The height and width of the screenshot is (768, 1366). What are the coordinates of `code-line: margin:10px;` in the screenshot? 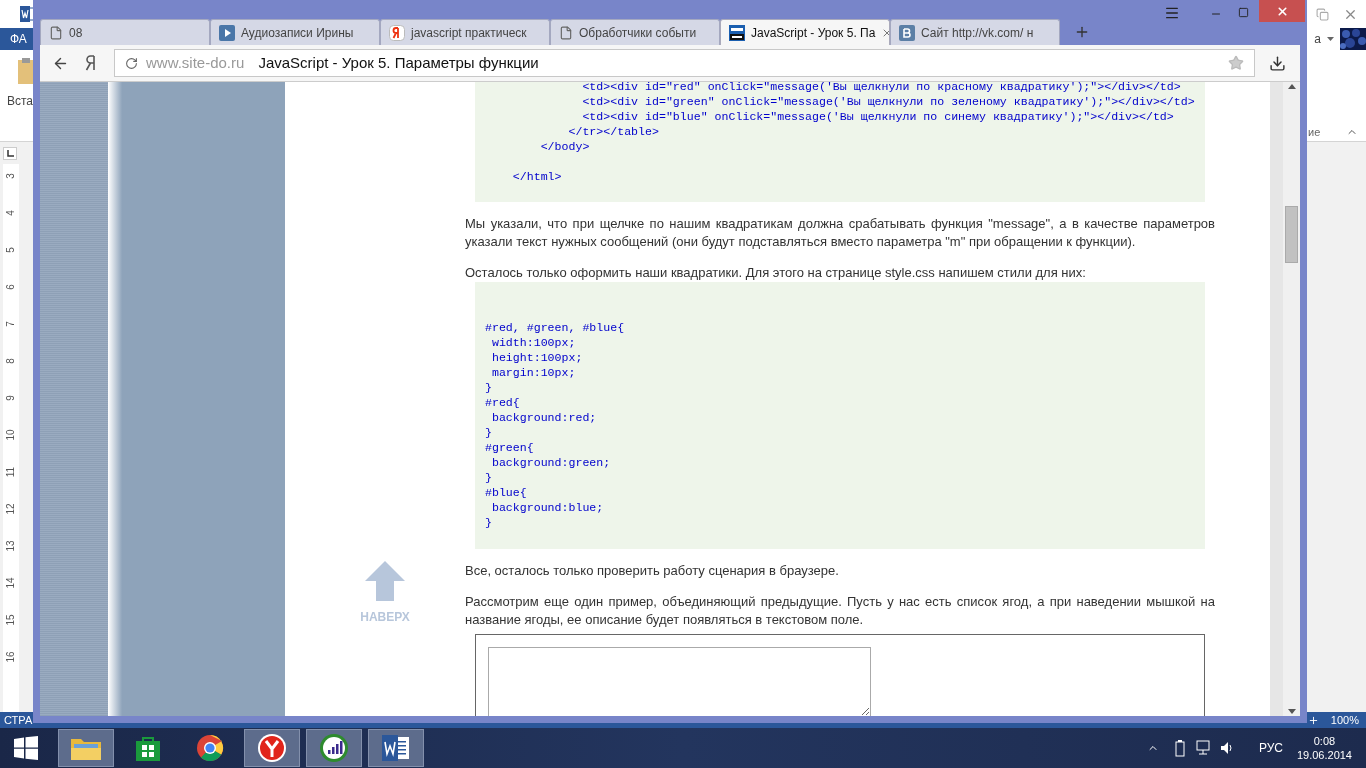 It's located at (533, 372).